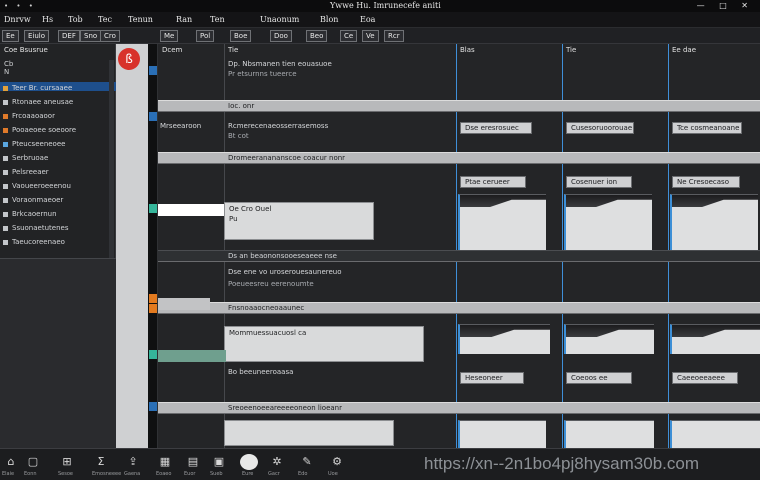 This screenshot has height=480, width=760. What do you see at coordinates (705, 378) in the screenshot?
I see `clip-header: Caeeoeeaeee` at bounding box center [705, 378].